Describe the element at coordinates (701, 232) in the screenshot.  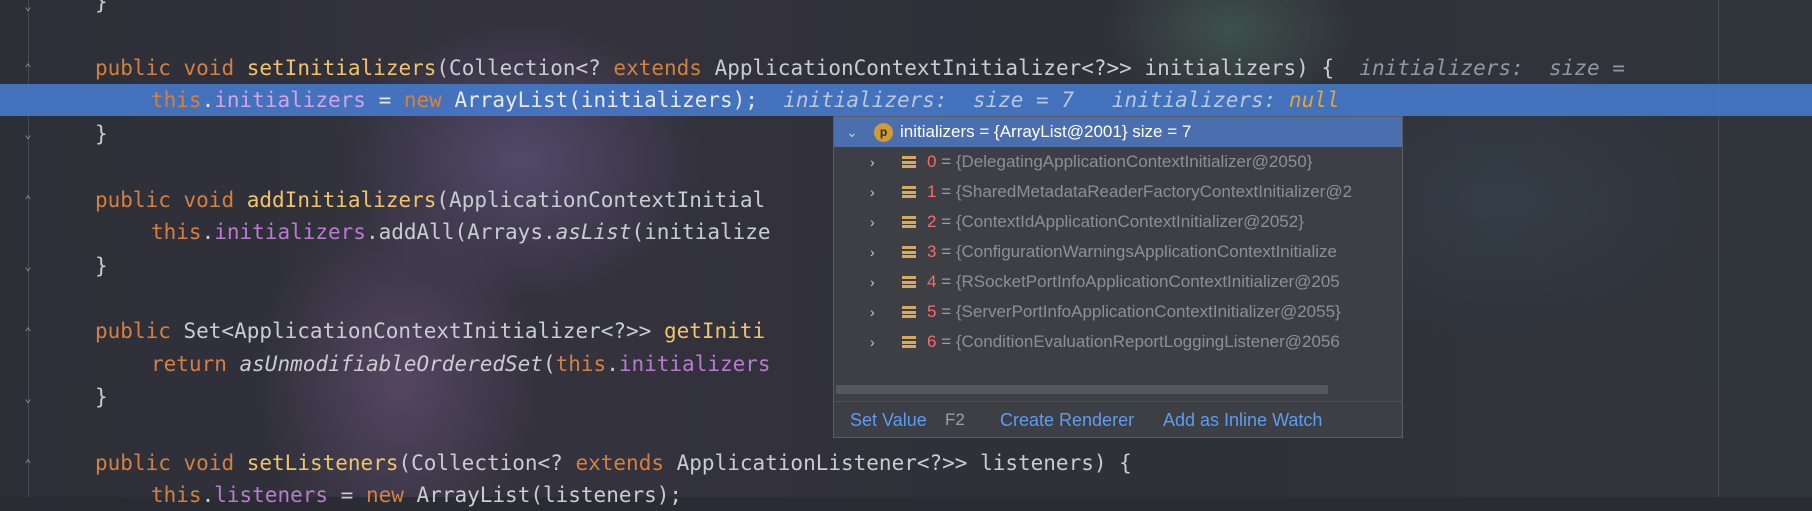
I see `code-text: (initialize` at that location.